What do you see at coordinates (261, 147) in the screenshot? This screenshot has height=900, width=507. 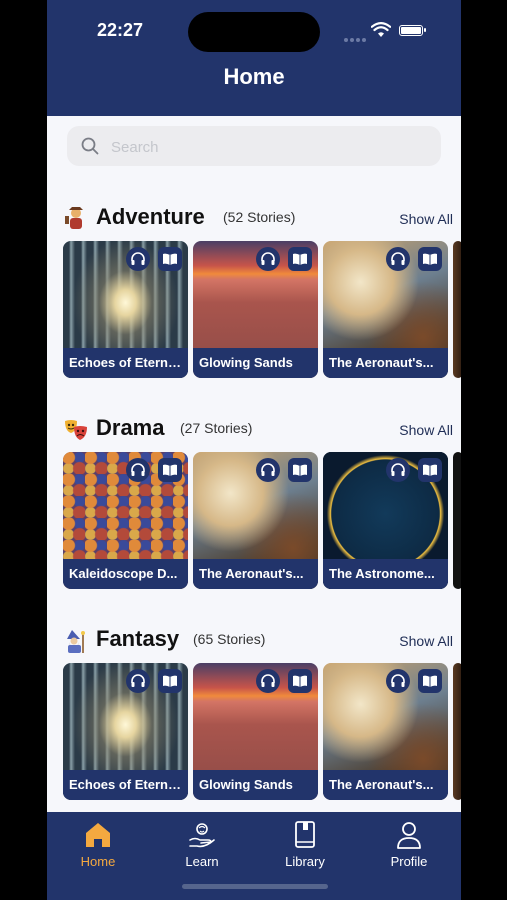 I see `search-input` at bounding box center [261, 147].